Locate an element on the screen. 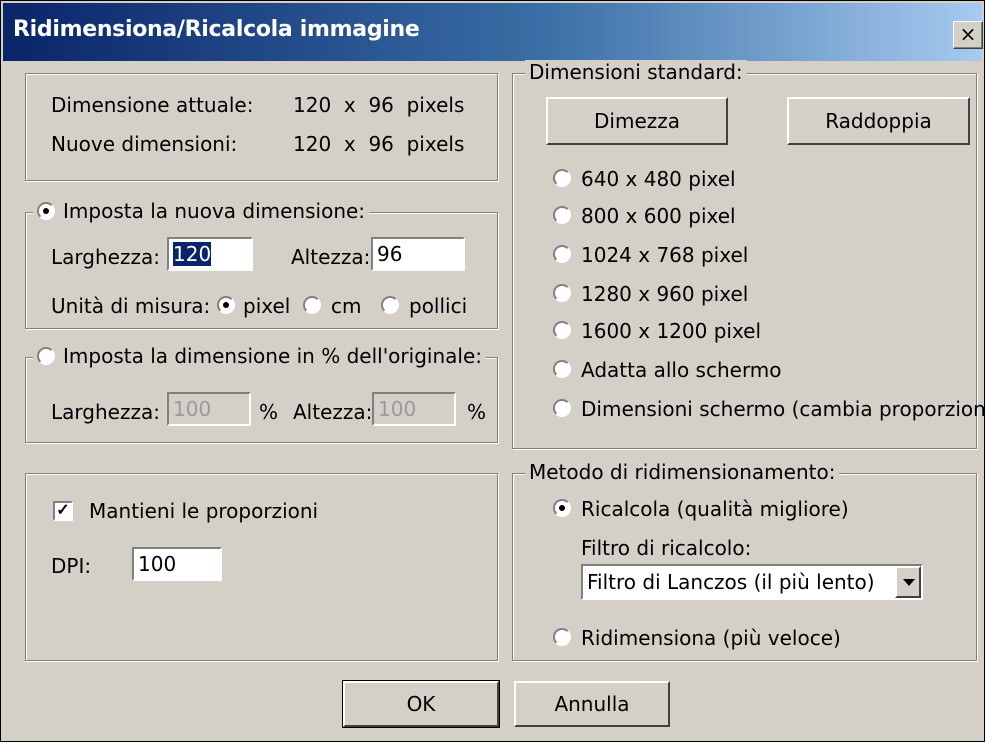  width-input: 120 is located at coordinates (210, 254).